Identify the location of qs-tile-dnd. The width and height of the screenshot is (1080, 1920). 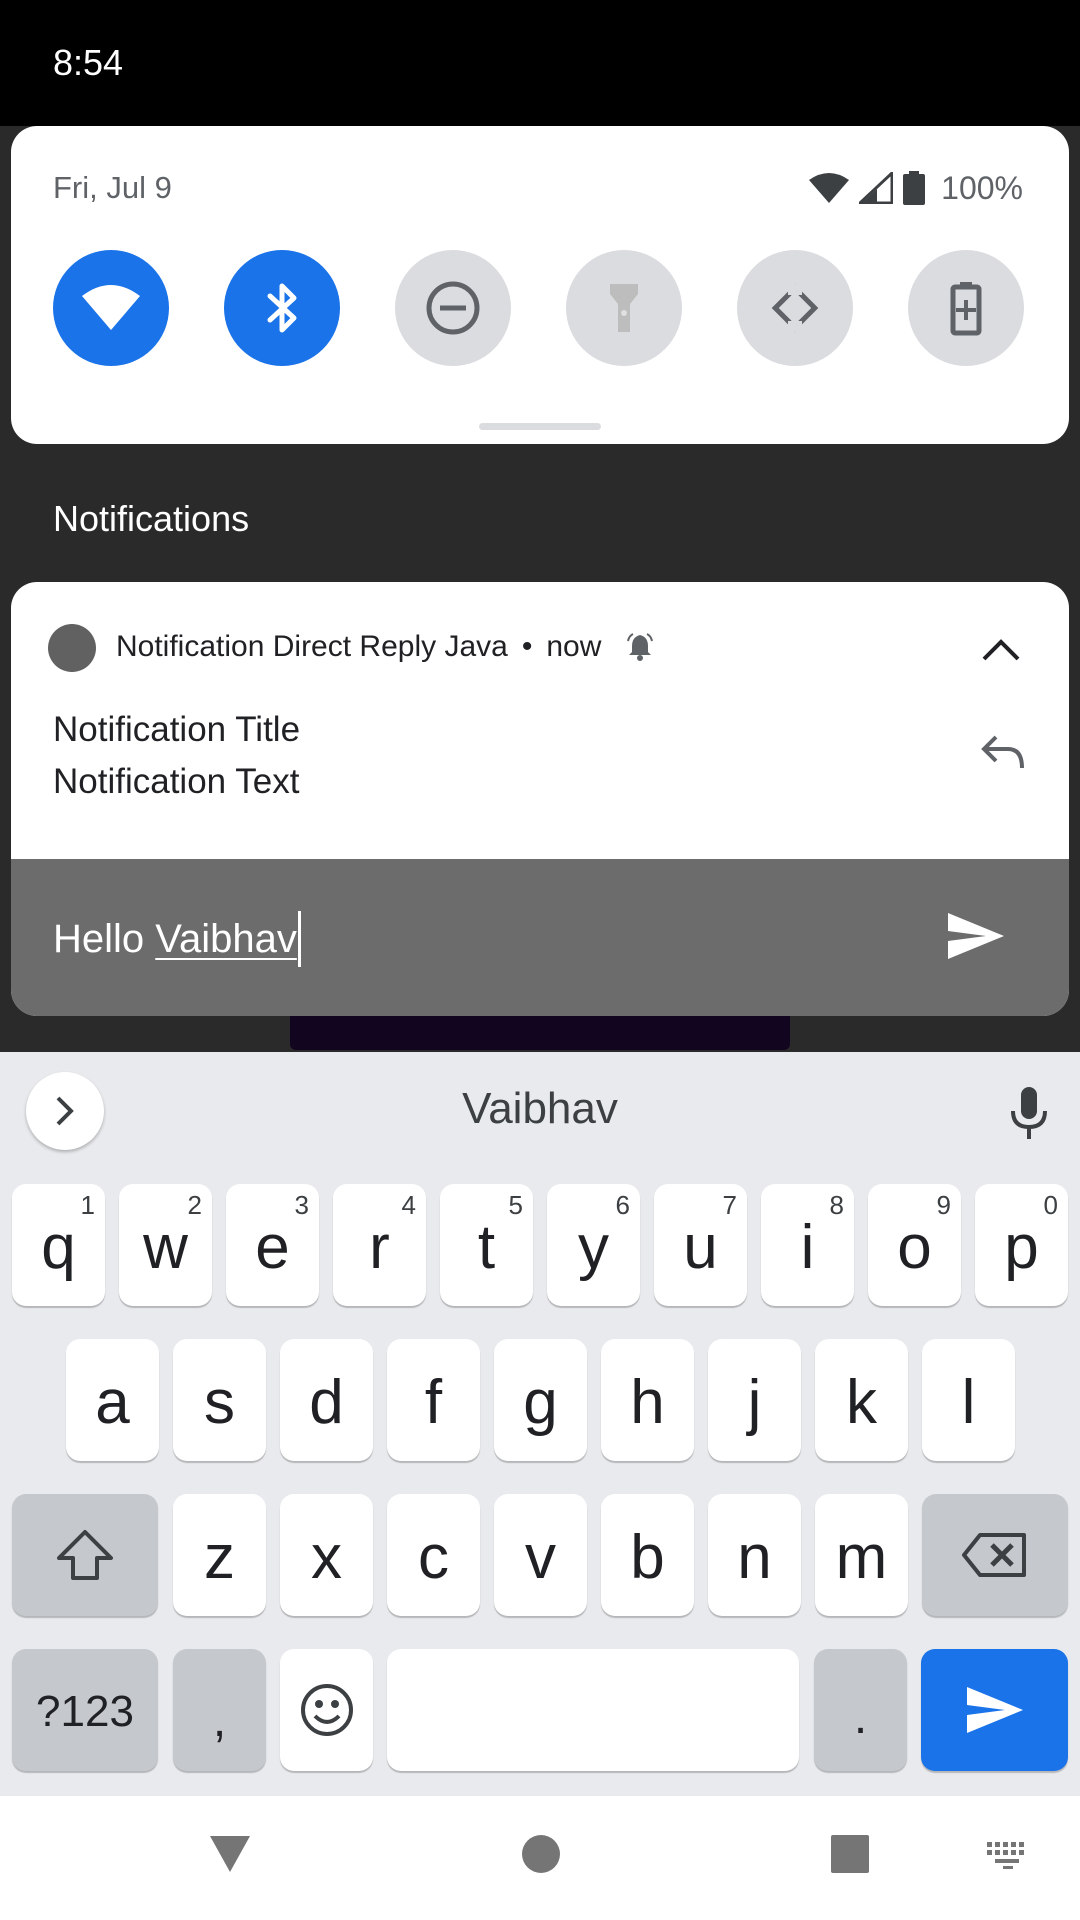
(453, 308).